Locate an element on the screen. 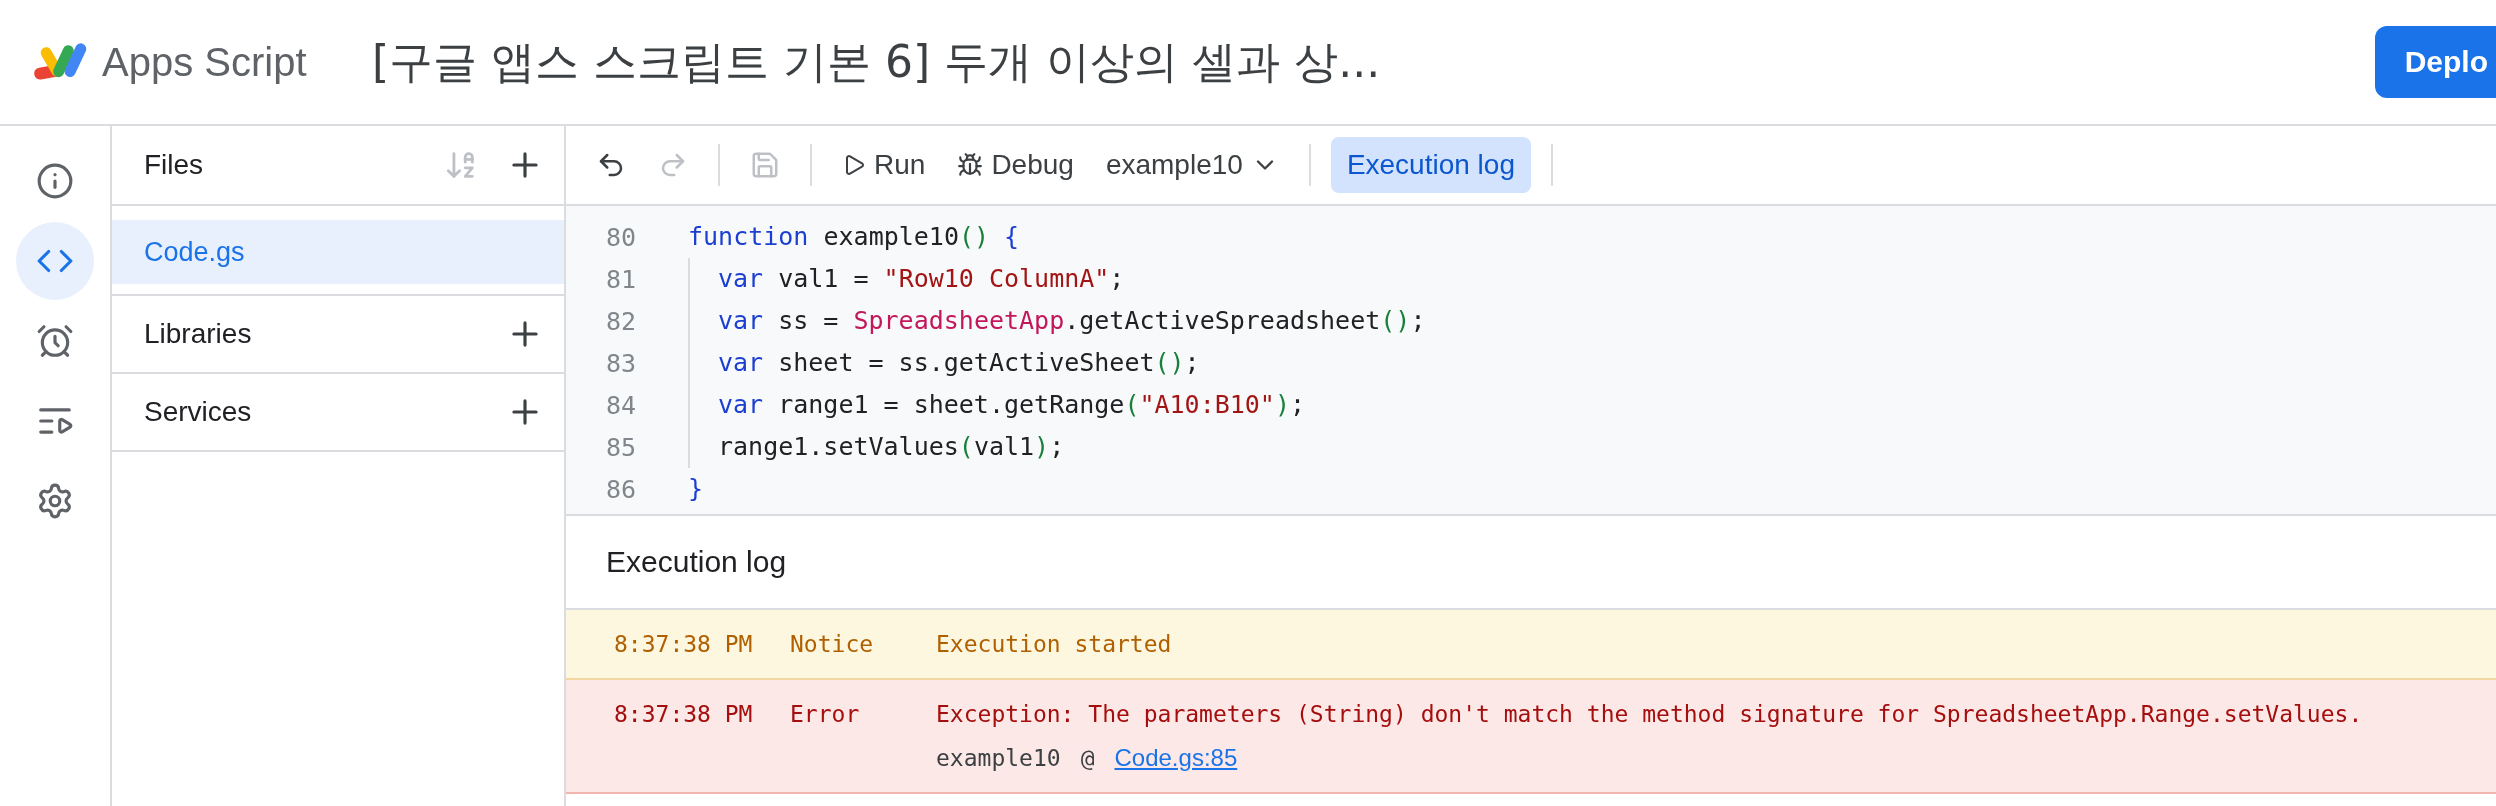  log-level: Error is located at coordinates (825, 714).